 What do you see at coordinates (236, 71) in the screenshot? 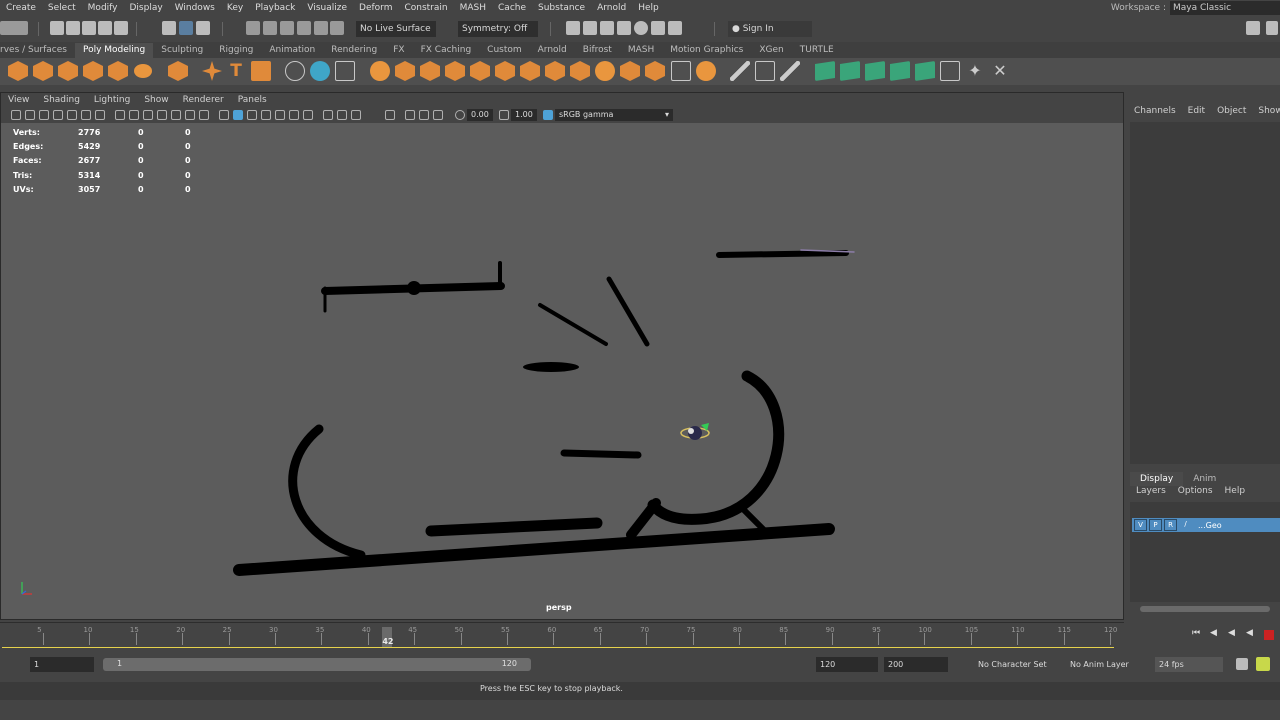
I see `type-tool-icon: T` at bounding box center [236, 71].